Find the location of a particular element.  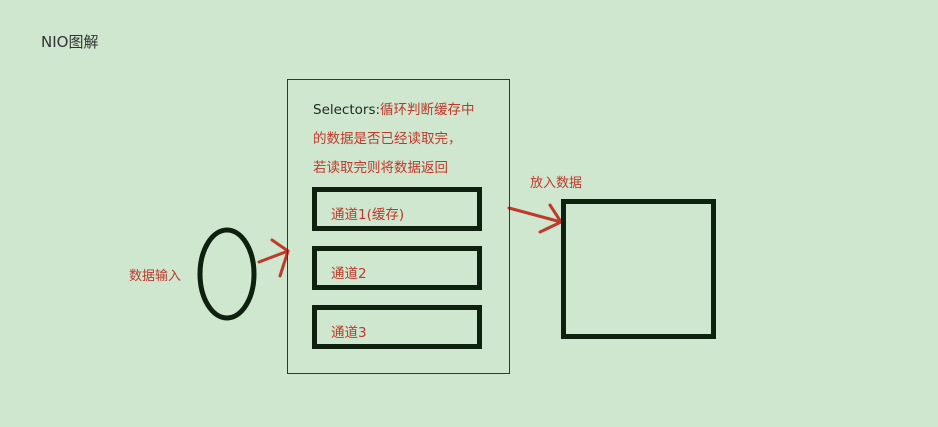

selector-title: Selectors: is located at coordinates (347, 110).